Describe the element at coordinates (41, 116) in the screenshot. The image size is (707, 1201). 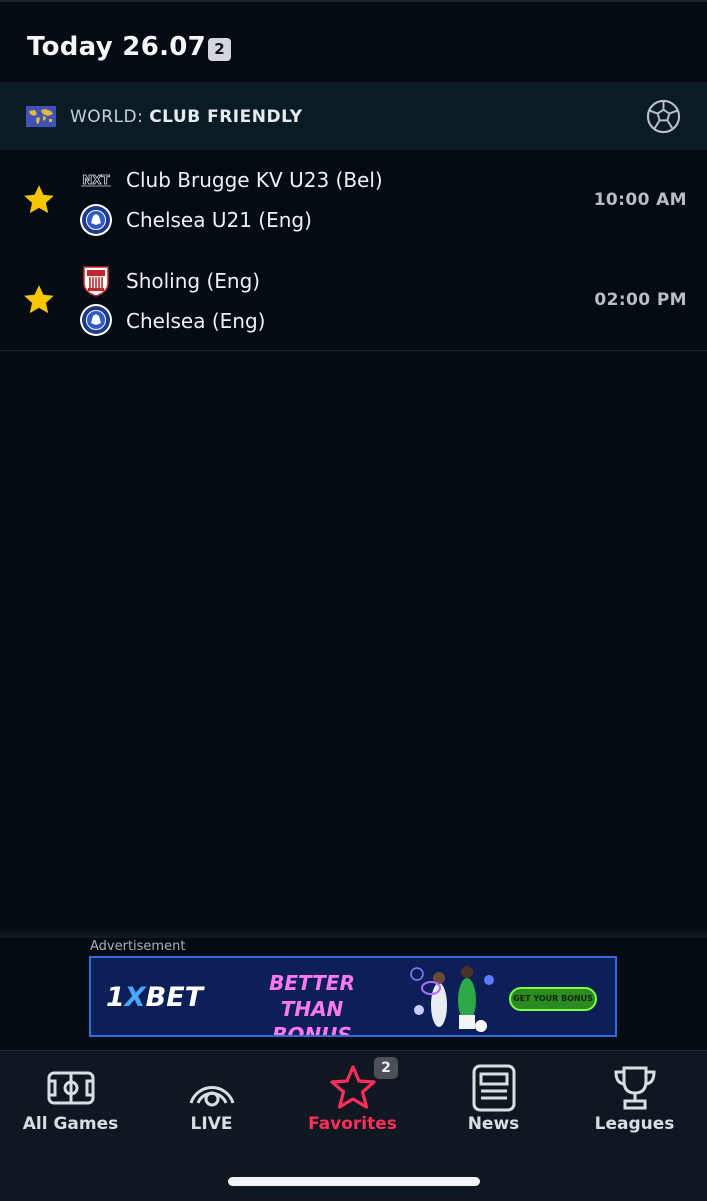
I see `world-flag-icon` at that location.